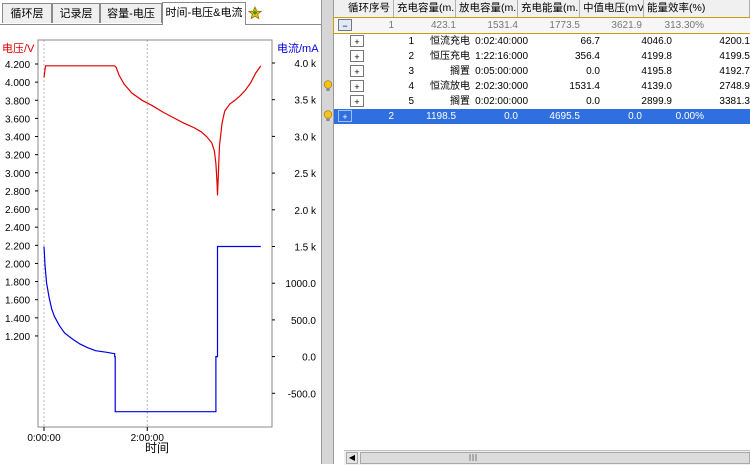 This screenshot has height=465, width=750. What do you see at coordinates (17, 174) in the screenshot?
I see `left-tick-label: 3.000` at bounding box center [17, 174].